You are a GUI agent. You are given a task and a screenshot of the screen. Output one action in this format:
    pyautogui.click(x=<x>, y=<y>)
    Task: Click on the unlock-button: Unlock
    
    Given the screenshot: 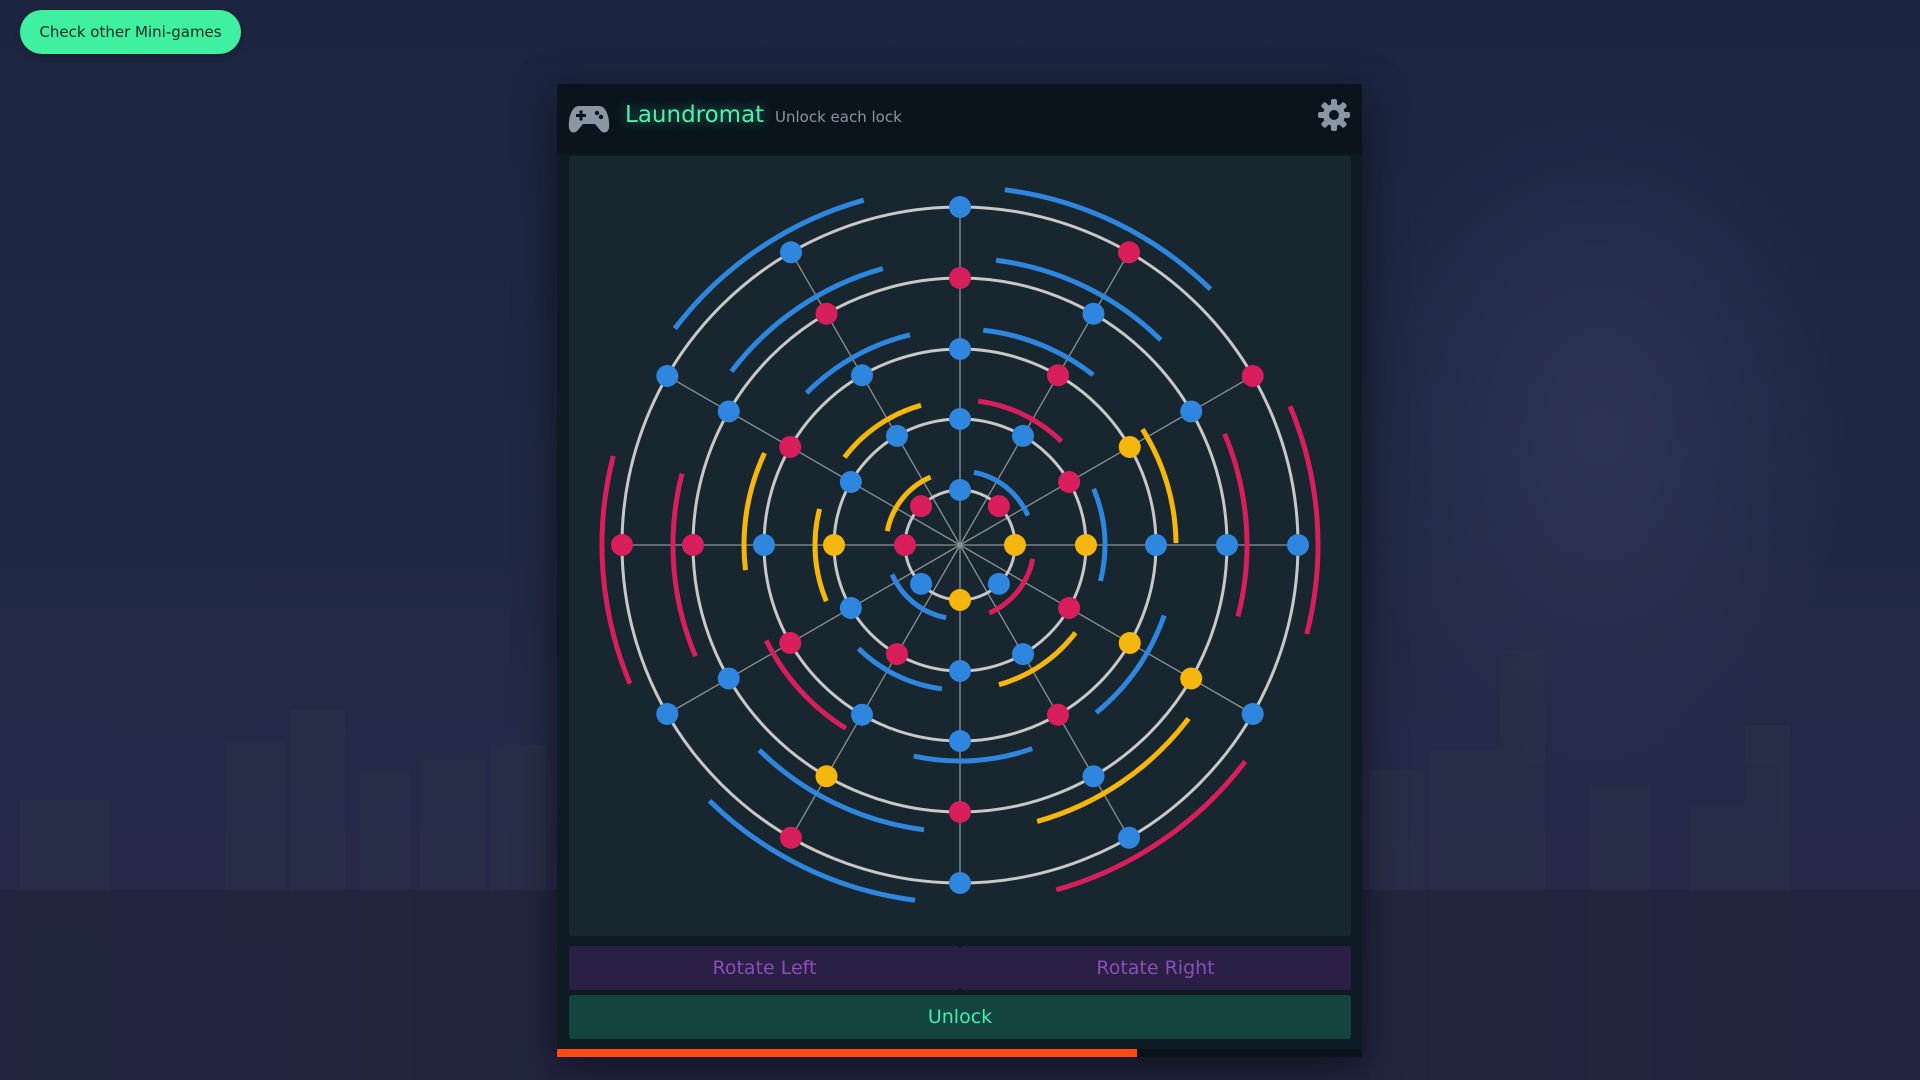 What is the action you would take?
    pyautogui.click(x=960, y=1017)
    